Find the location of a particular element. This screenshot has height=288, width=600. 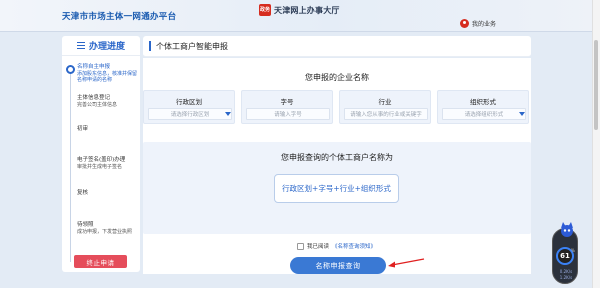

agree-prefix: 我已阅读 is located at coordinates (318, 247).